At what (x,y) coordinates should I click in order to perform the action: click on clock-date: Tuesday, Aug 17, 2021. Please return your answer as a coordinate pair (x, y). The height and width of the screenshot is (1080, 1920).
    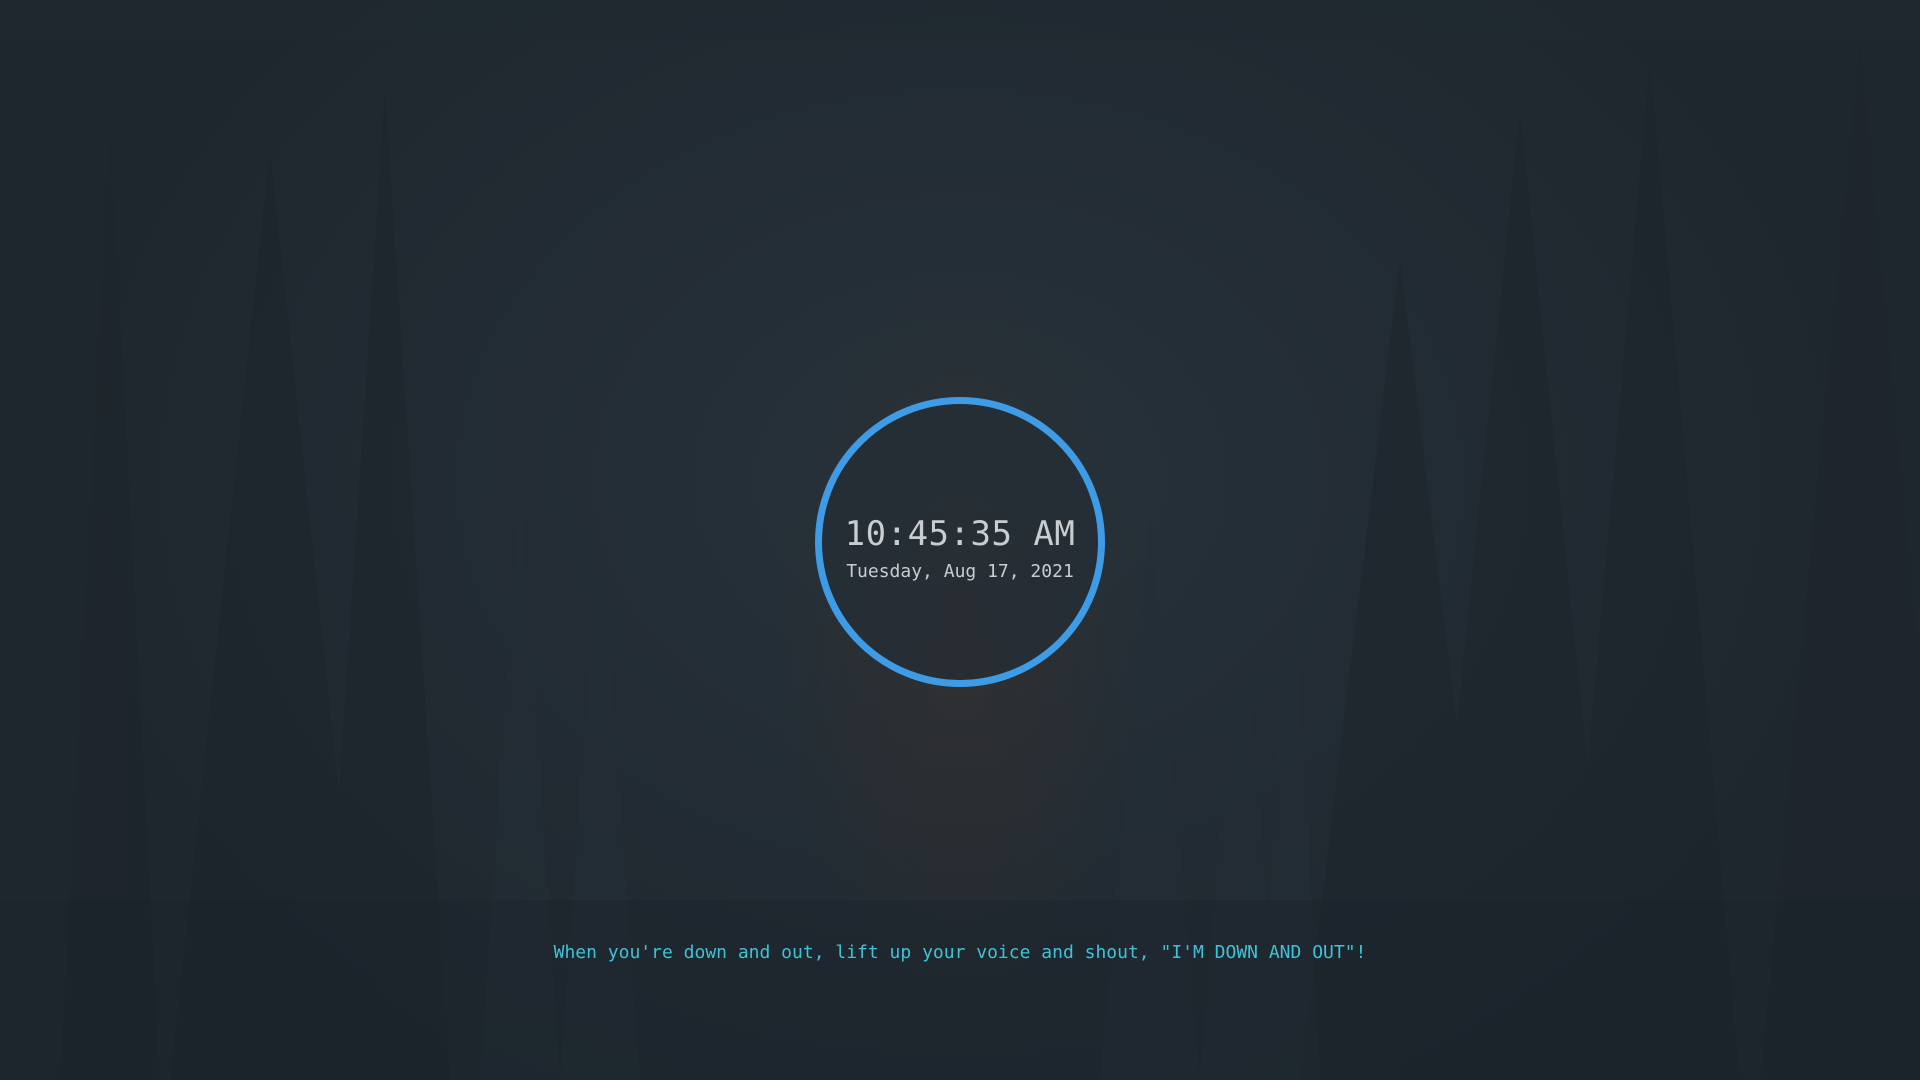
    Looking at the image, I should click on (960, 571).